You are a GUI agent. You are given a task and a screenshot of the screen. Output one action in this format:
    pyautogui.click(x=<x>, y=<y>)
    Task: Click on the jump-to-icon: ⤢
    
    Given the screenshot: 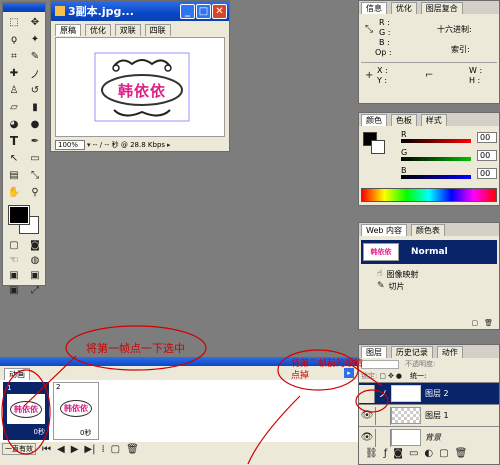 What is the action you would take?
    pyautogui.click(x=35, y=290)
    